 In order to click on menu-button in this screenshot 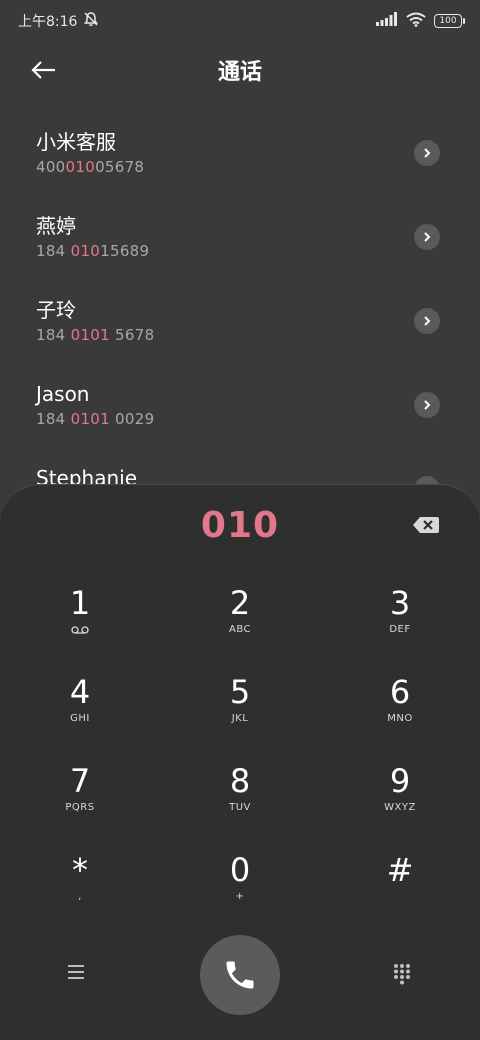, I will do `click(78, 975)`.